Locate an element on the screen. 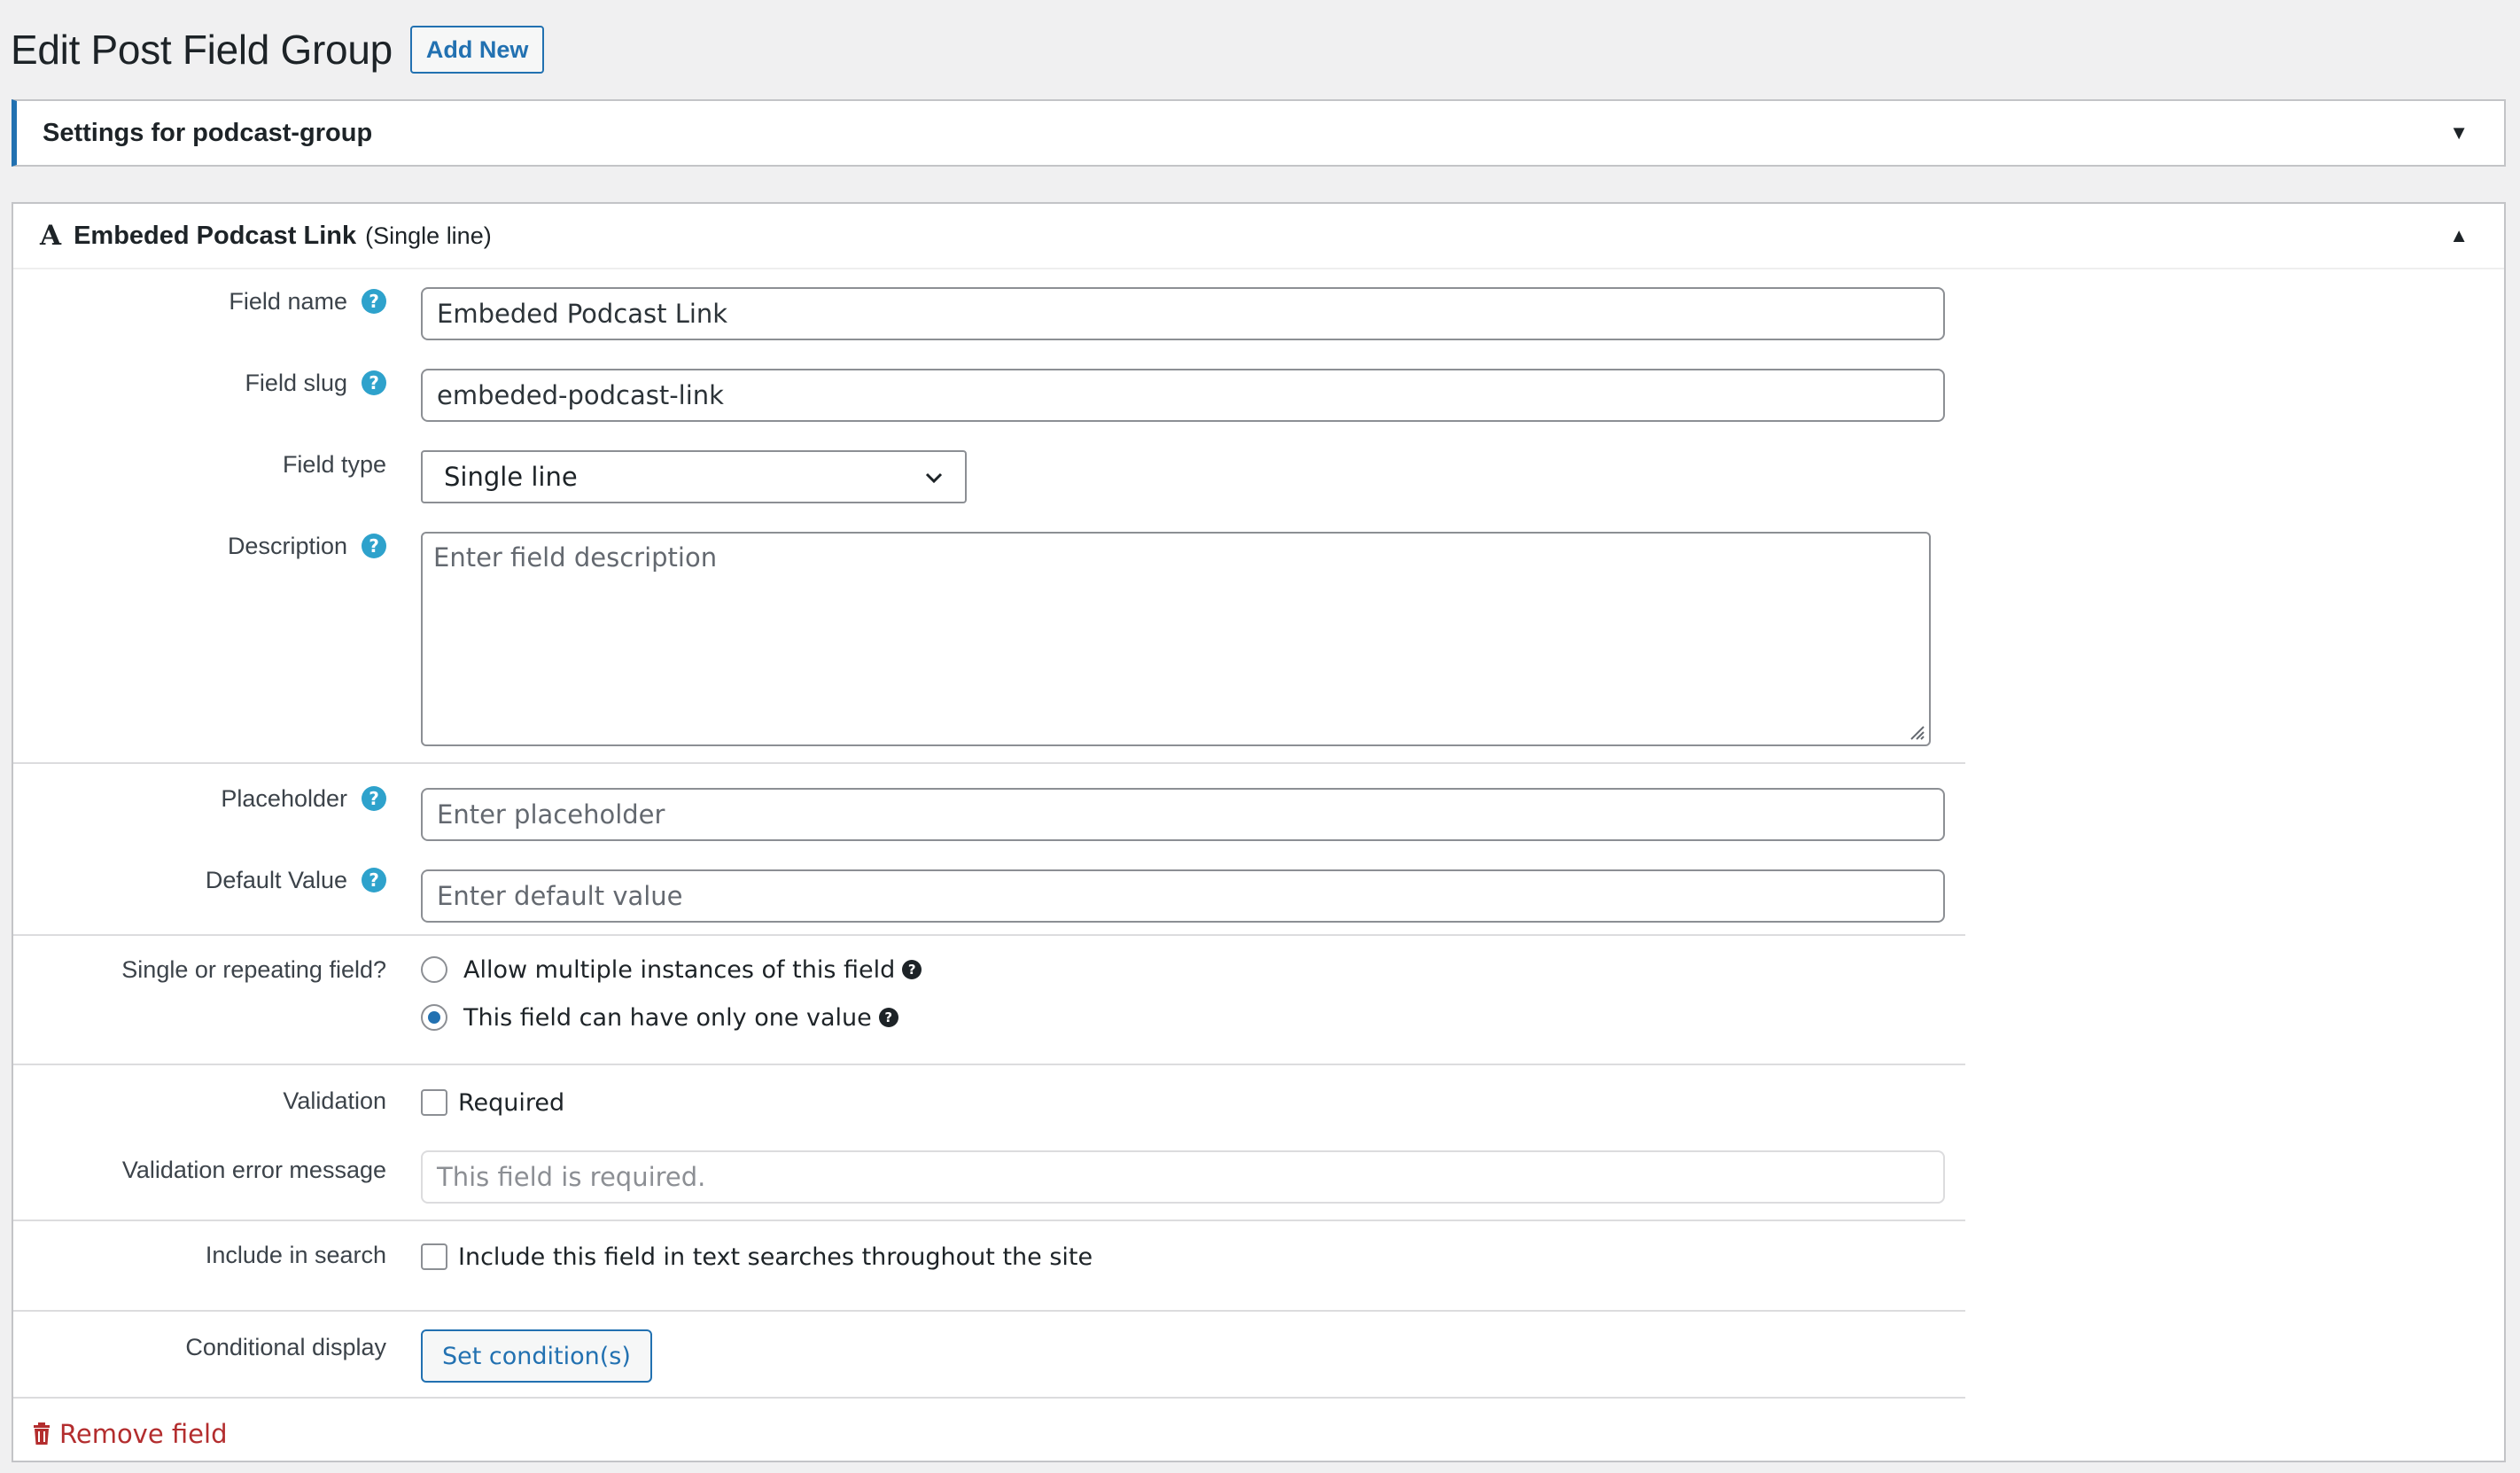  resize-handle-icon is located at coordinates (1914, 730).